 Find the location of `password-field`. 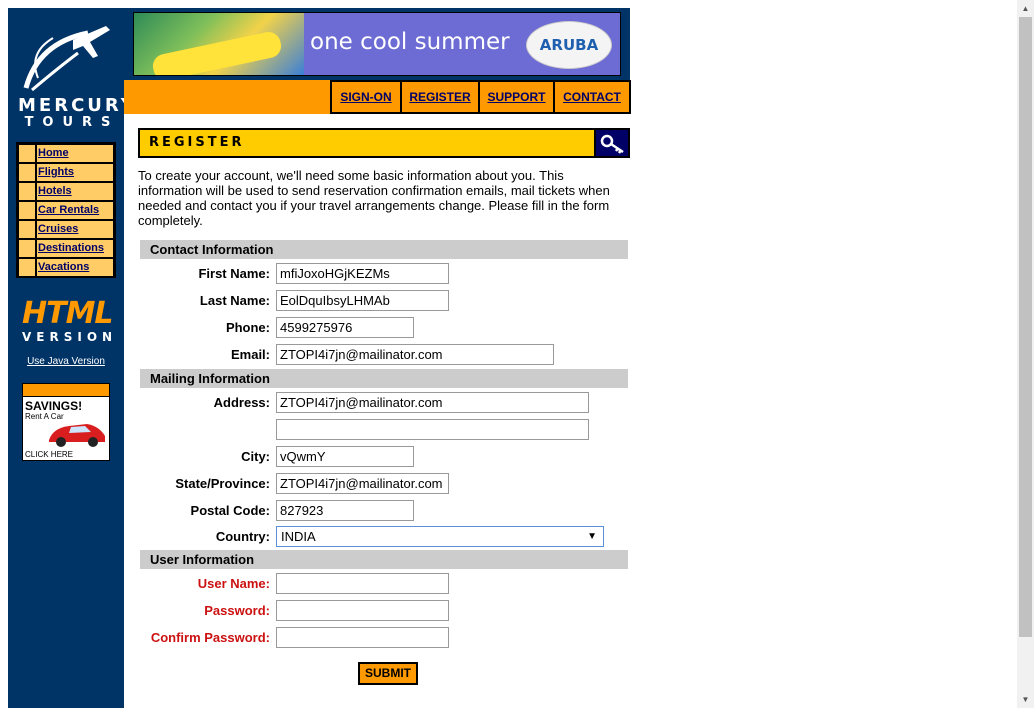

password-field is located at coordinates (362, 610).